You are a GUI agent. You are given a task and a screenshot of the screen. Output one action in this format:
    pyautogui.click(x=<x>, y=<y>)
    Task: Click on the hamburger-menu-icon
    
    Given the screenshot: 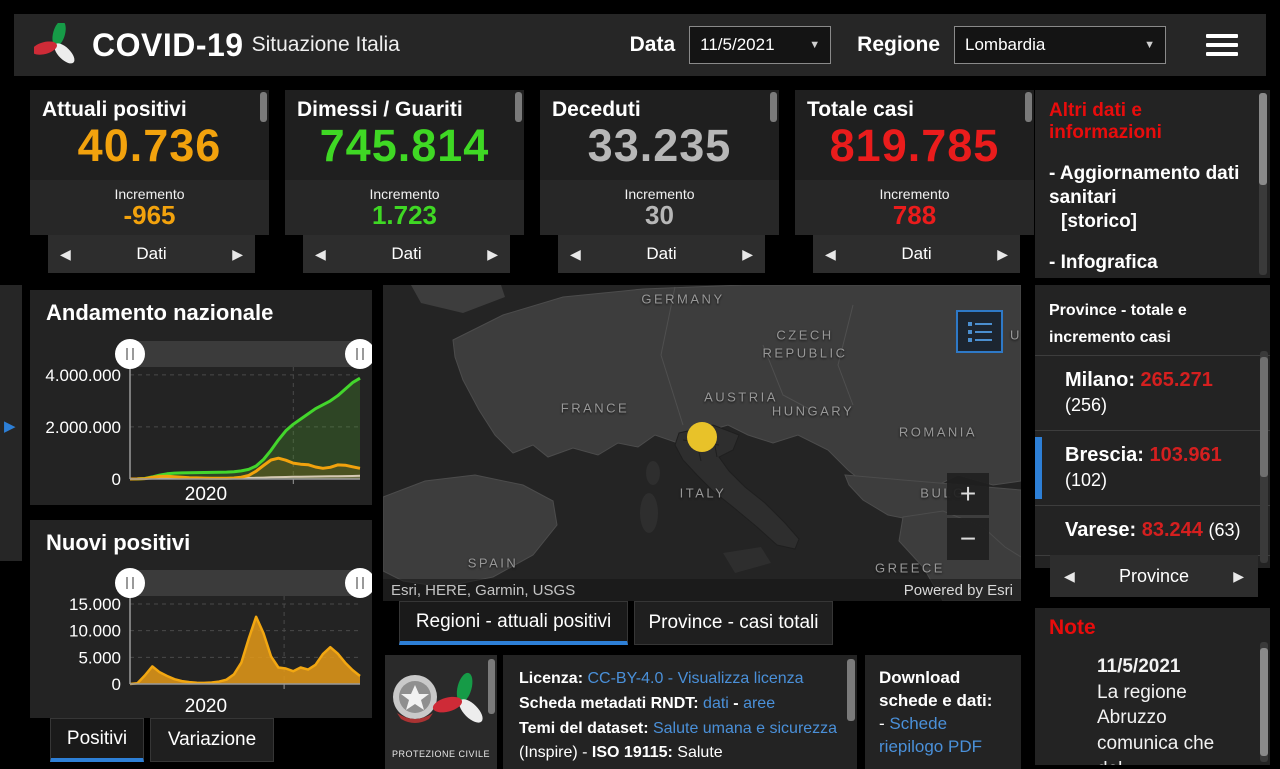 What is the action you would take?
    pyautogui.click(x=1222, y=45)
    